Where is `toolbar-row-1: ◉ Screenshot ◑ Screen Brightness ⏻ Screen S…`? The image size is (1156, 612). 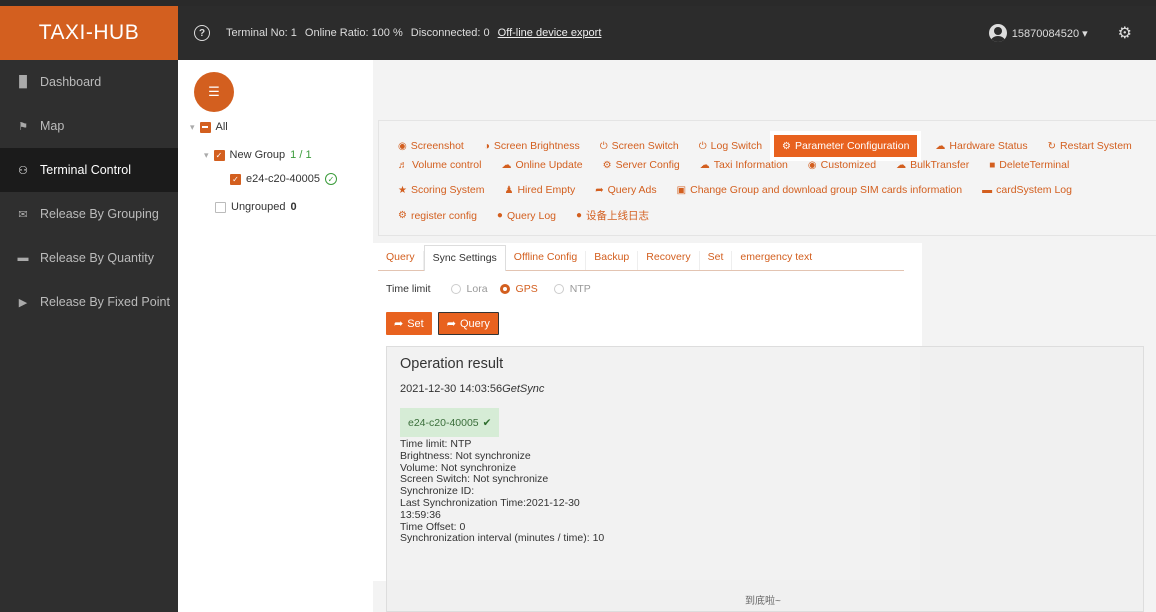
toolbar-row-1: ◉ Screenshot ◑ Screen Brightness ⏻ Screen S… is located at coordinates (775, 146).